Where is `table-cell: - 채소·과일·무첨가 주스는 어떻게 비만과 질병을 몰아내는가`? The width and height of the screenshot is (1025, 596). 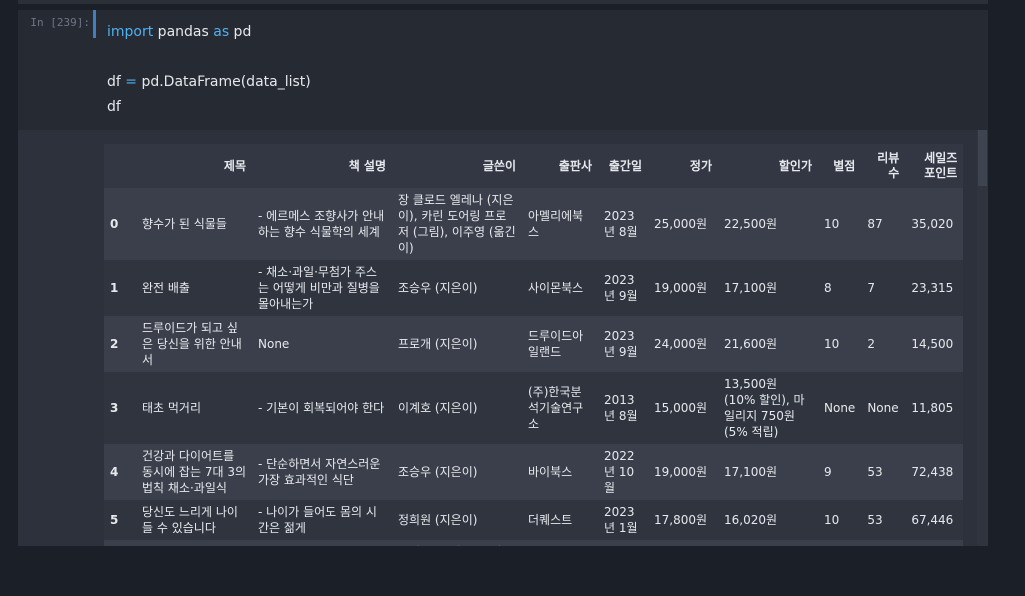 table-cell: - 채소·과일·무첨가 주스는 어떻게 비만과 질병을 몰아내는가 is located at coordinates (322, 288).